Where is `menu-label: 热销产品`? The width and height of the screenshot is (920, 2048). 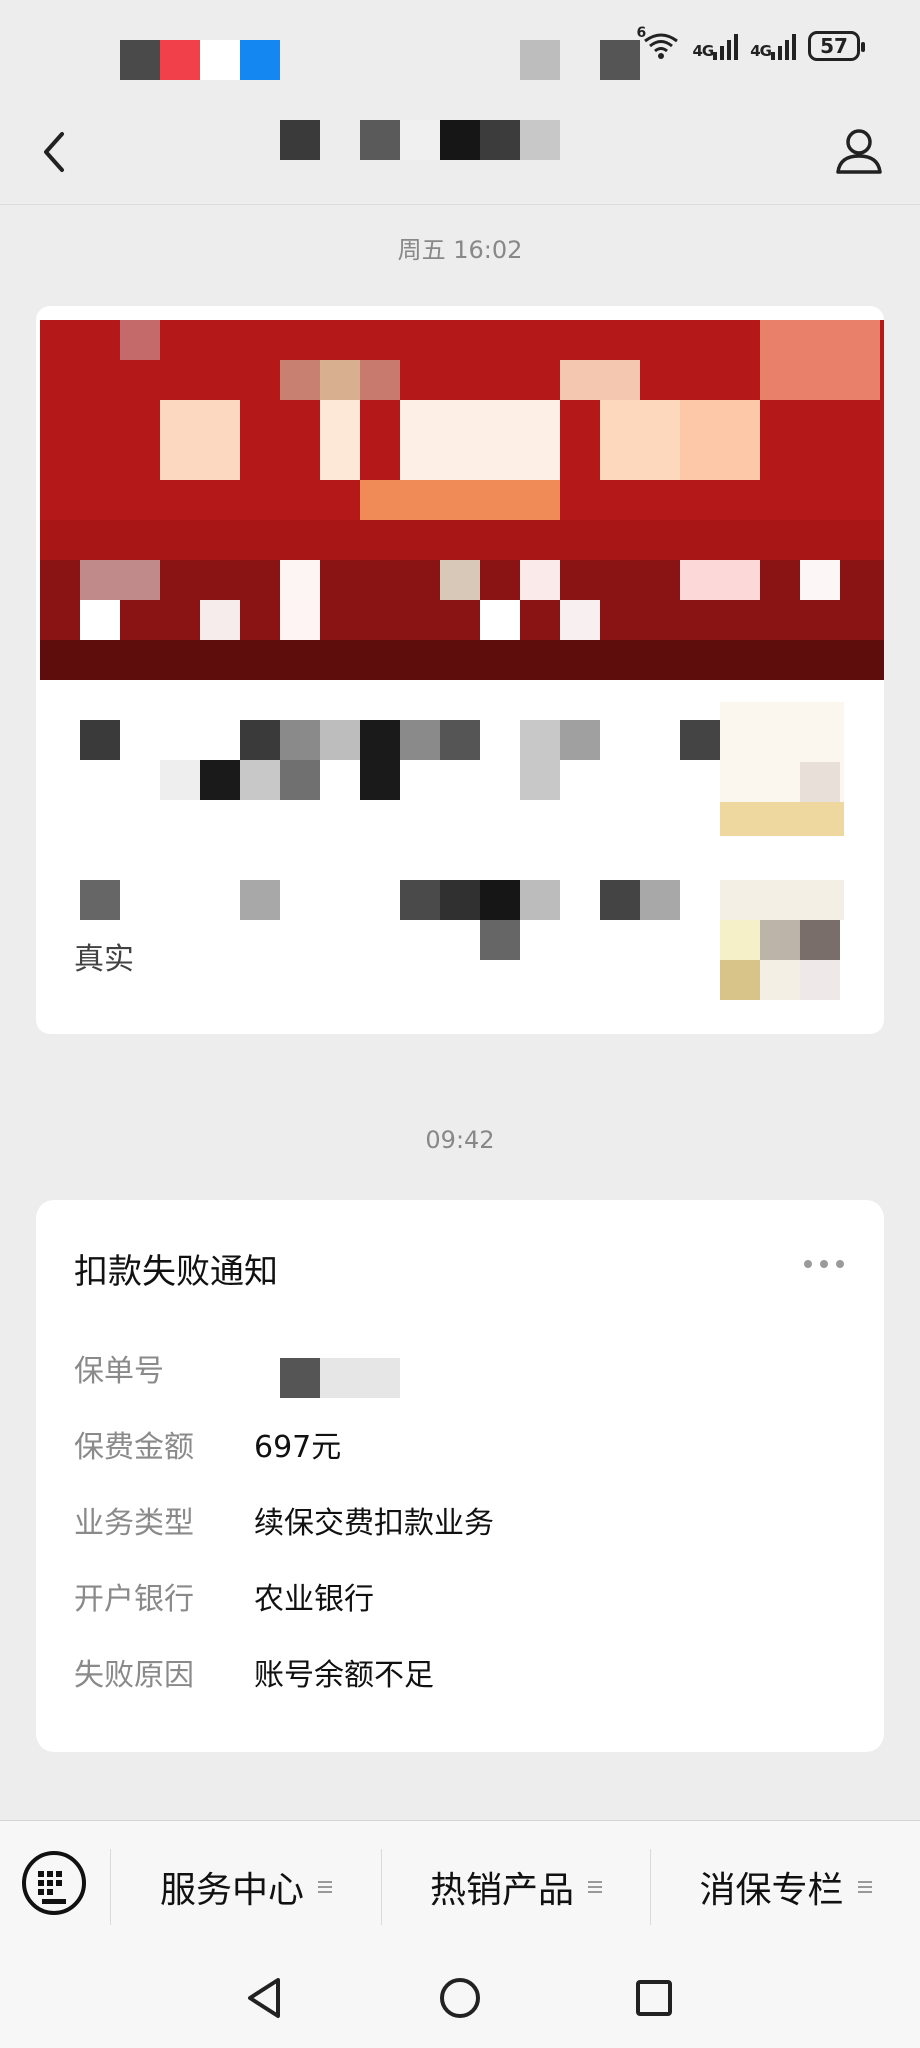
menu-label: 热销产品 is located at coordinates (501, 1890).